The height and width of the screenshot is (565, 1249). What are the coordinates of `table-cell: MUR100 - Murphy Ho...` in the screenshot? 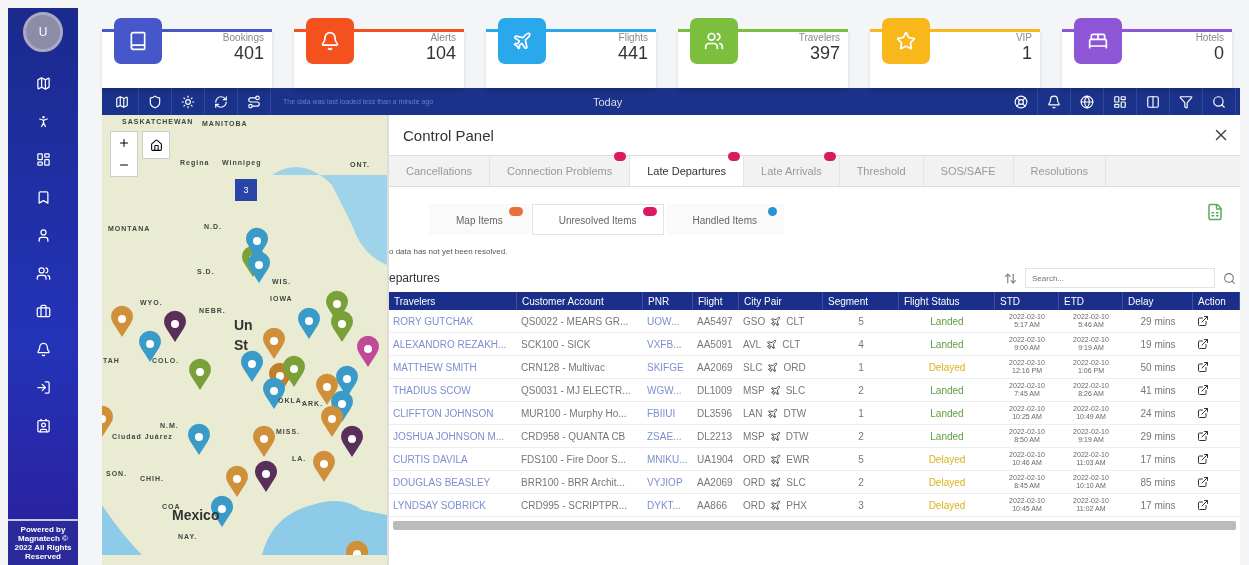 It's located at (580, 413).